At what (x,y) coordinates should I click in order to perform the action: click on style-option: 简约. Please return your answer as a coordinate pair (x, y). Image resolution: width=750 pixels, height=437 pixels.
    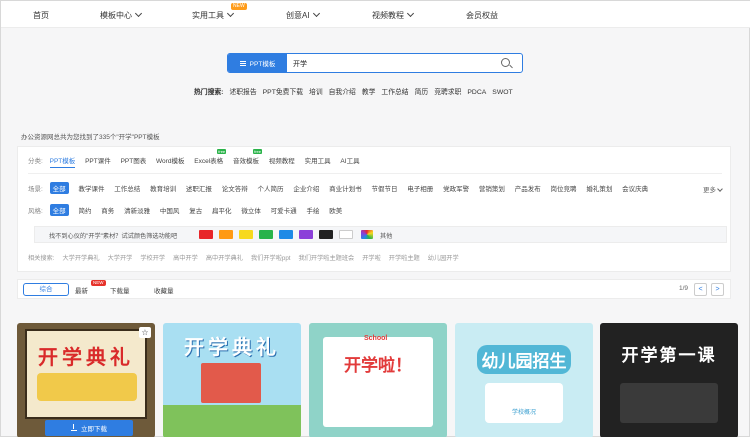
    Looking at the image, I should click on (84, 210).